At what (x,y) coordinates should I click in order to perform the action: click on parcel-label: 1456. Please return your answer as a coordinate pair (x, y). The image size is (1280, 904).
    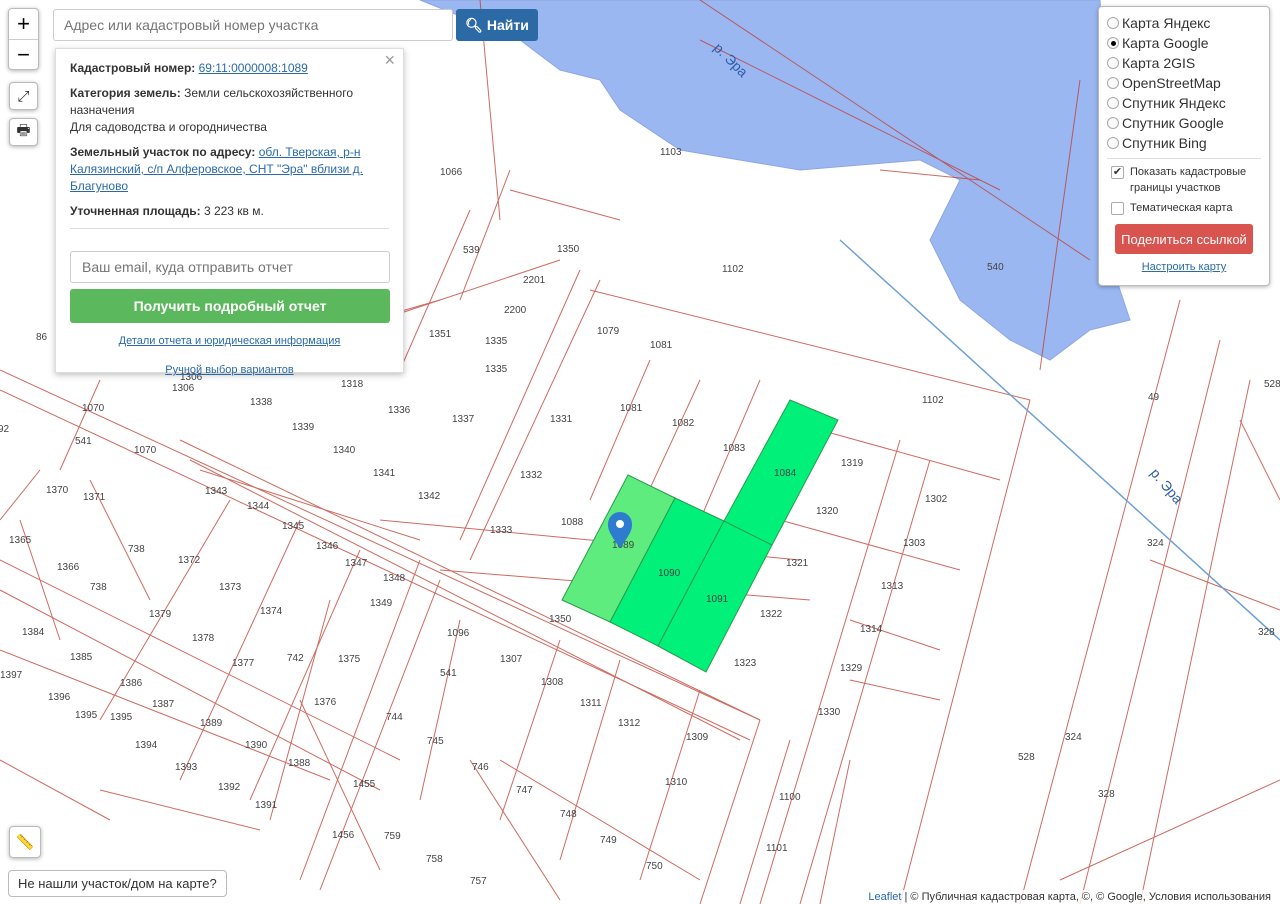
    Looking at the image, I should click on (343, 835).